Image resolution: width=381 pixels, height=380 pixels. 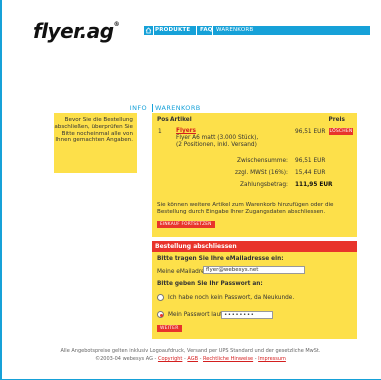 I want to click on footer-link-legal: Rechtliche Hinweise, so click(x=228, y=359).